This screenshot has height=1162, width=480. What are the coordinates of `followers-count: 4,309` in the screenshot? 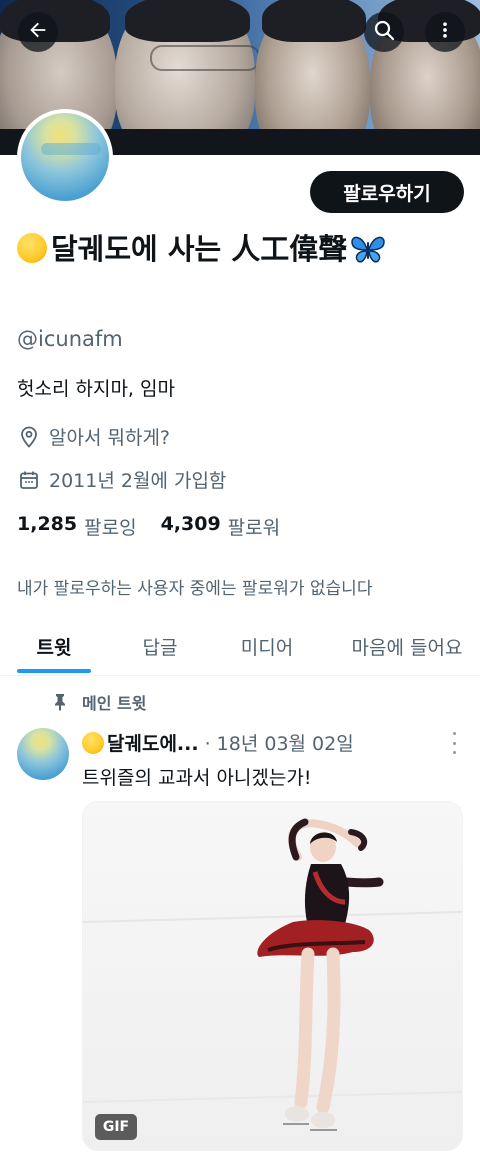 It's located at (191, 526).